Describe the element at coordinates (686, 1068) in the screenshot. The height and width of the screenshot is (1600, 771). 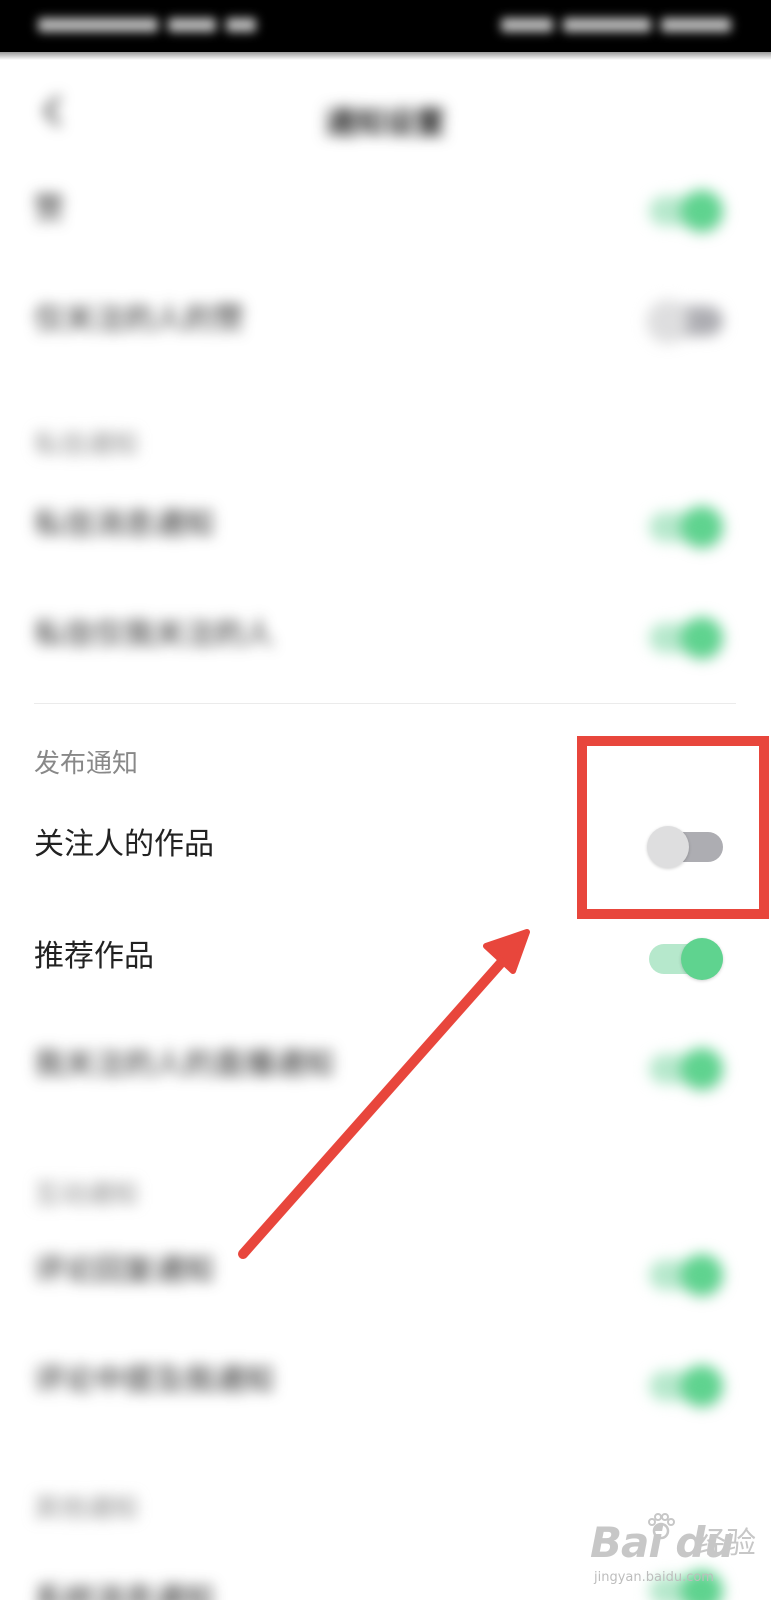
I see `live-toggle` at that location.